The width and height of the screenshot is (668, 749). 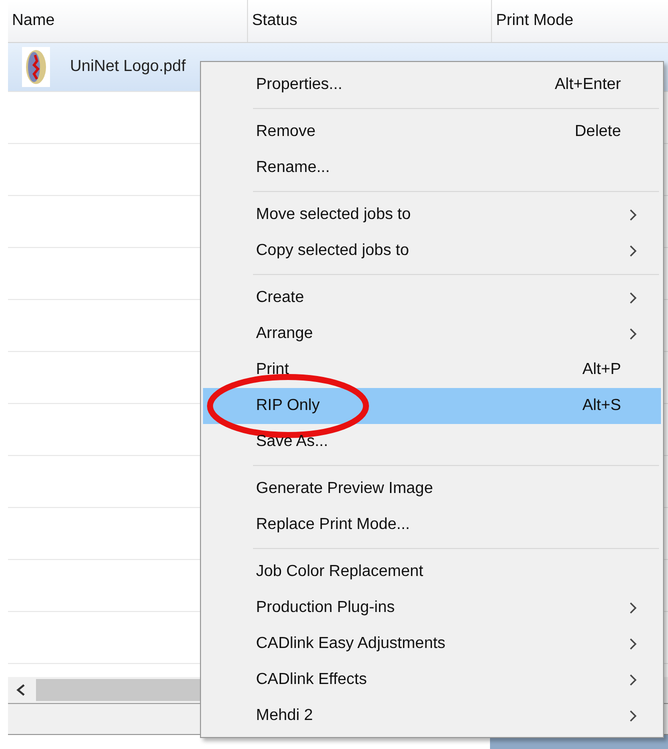 What do you see at coordinates (351, 644) in the screenshot?
I see `menu-item-label: CADlink Easy Adjustments` at bounding box center [351, 644].